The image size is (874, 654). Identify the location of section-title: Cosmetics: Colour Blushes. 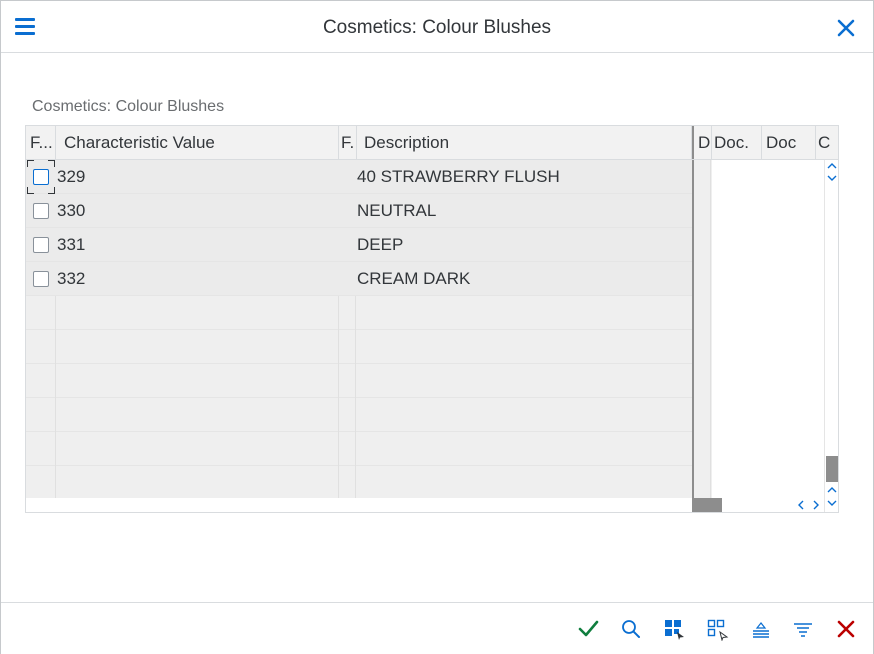
(128, 106).